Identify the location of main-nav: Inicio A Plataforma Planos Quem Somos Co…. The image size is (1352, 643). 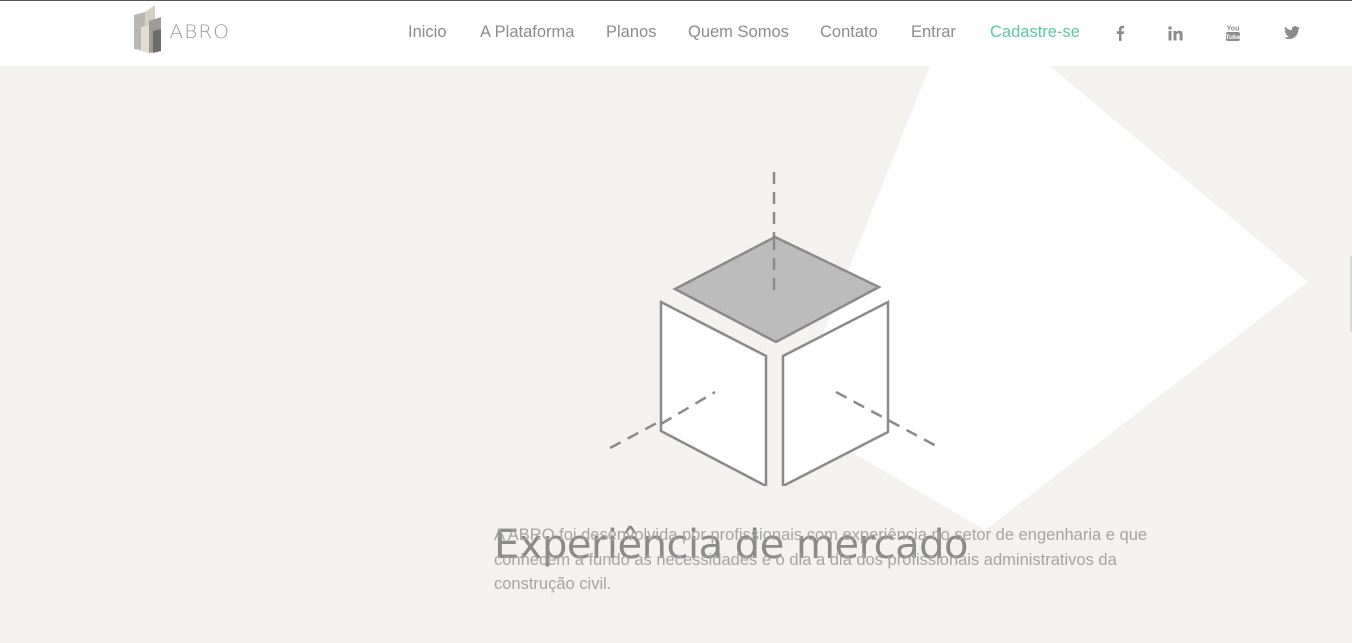
(676, 33).